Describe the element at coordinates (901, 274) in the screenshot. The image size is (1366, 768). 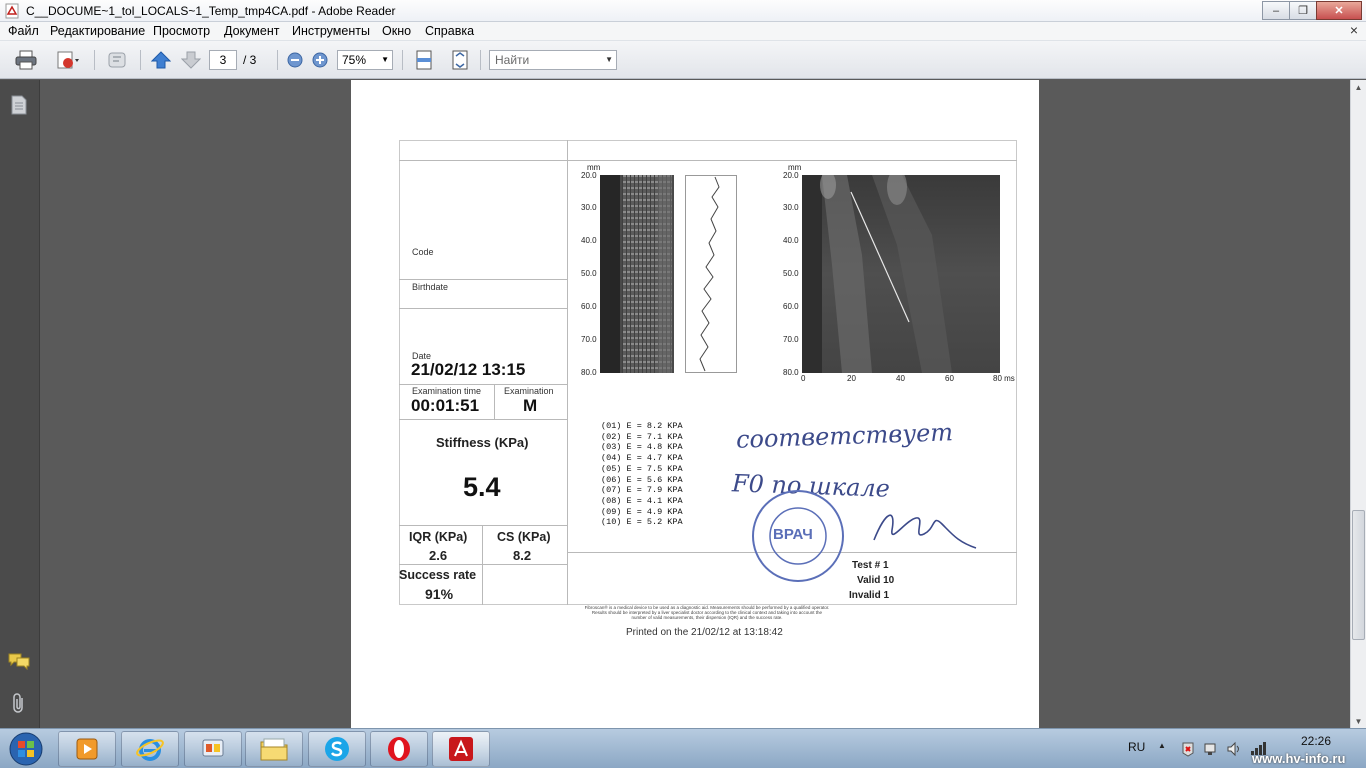
I see `elastogram-image` at that location.